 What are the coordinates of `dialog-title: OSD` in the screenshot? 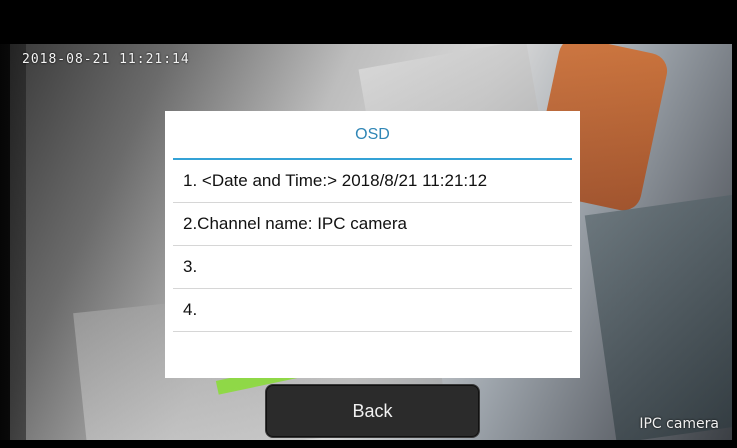 It's located at (372, 134).